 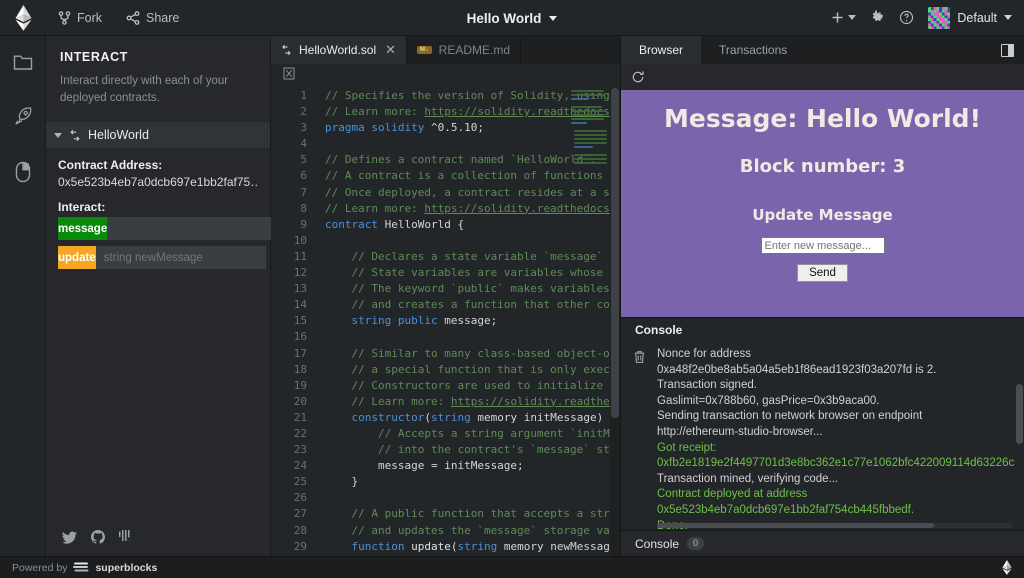 I want to click on right-panel-tabbar-actions, so click(x=1012, y=50).